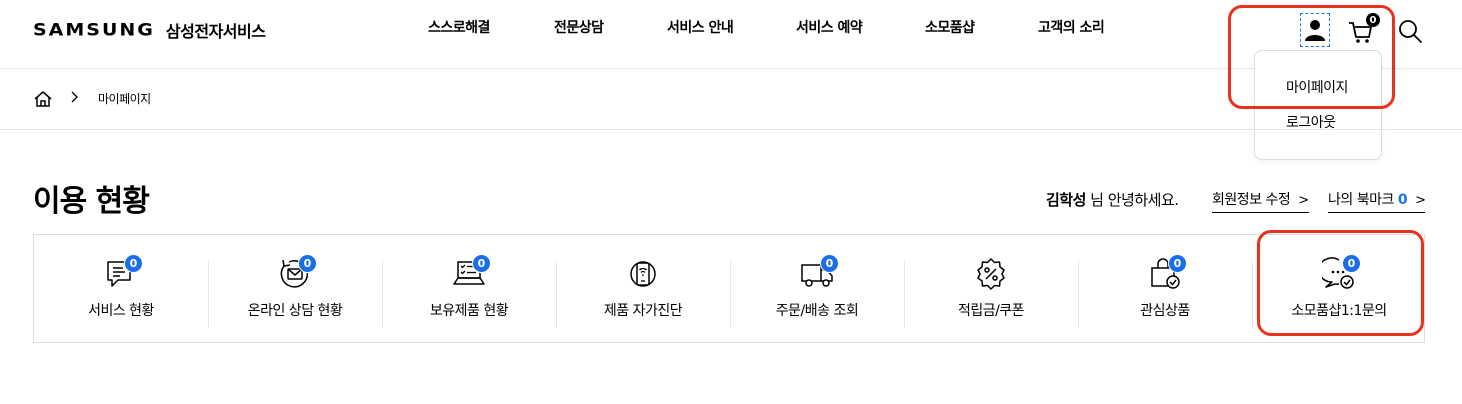 Image resolution: width=1462 pixels, height=404 pixels. I want to click on status-points-coupon: 적립금/쿠폰, so click(991, 288).